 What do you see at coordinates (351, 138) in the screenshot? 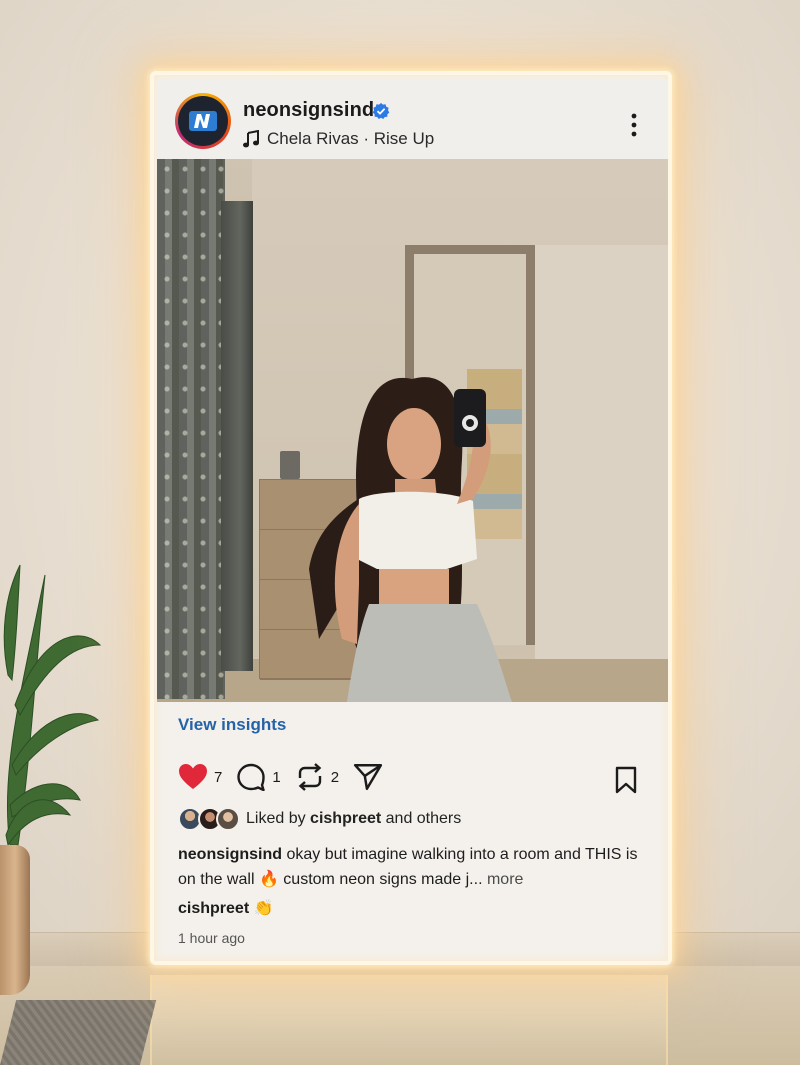
I see `music-track-label: Chela Rivas · Rise Up` at bounding box center [351, 138].